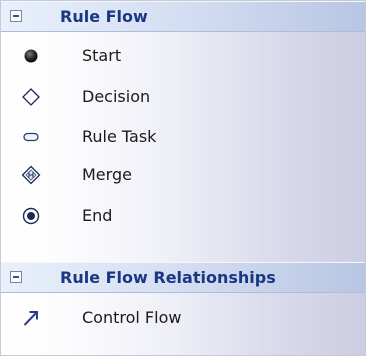 The image size is (366, 356). Describe the element at coordinates (31, 175) in the screenshot. I see `merge-diamond-icon` at that location.